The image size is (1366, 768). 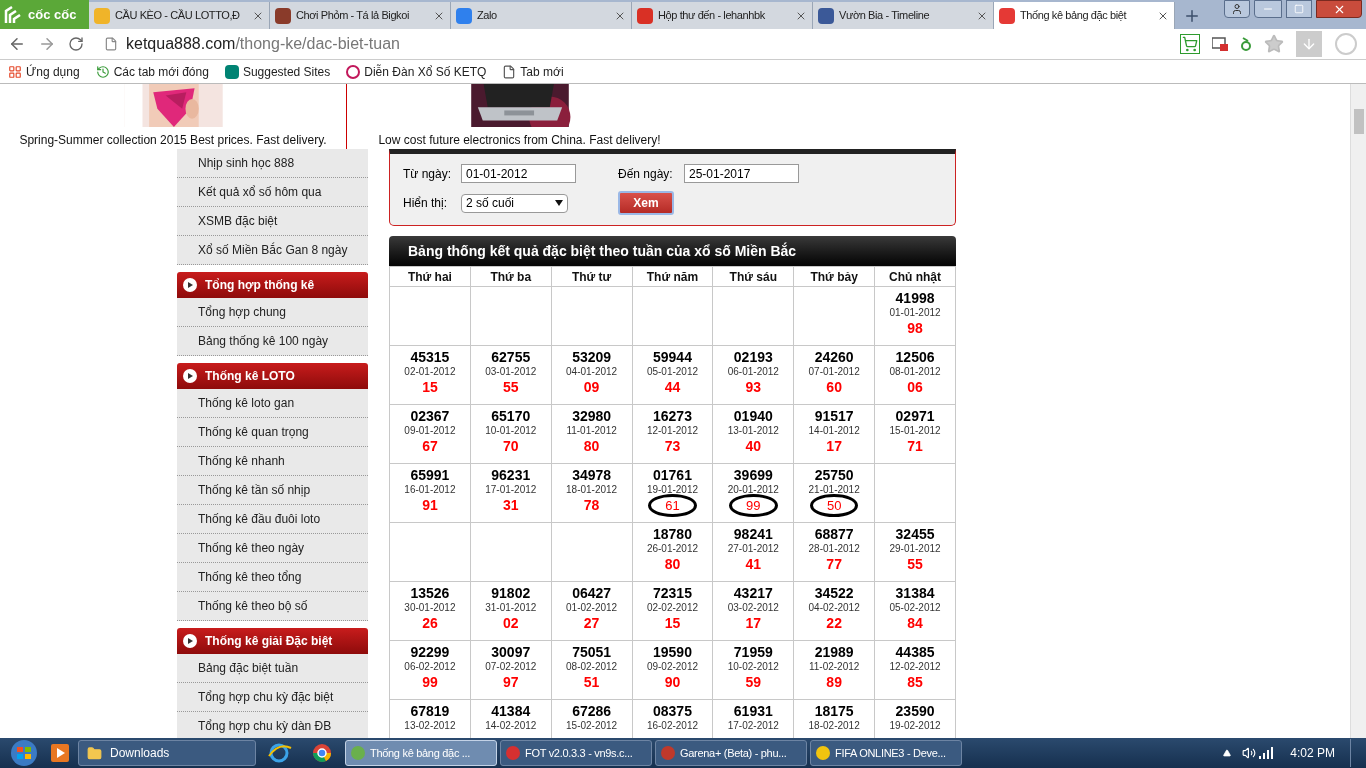 What do you see at coordinates (834, 652) in the screenshot?
I see `result-number: 21989` at bounding box center [834, 652].